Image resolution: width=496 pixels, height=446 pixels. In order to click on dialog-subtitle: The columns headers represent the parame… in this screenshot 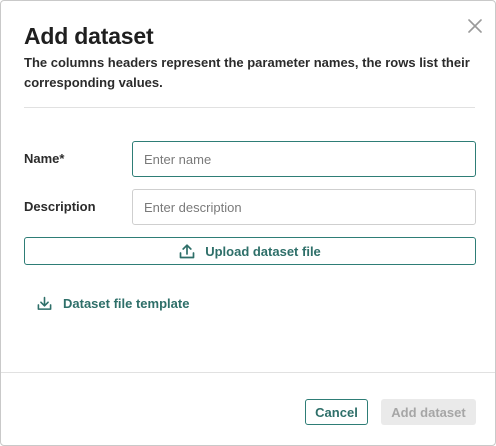, I will do `click(247, 72)`.